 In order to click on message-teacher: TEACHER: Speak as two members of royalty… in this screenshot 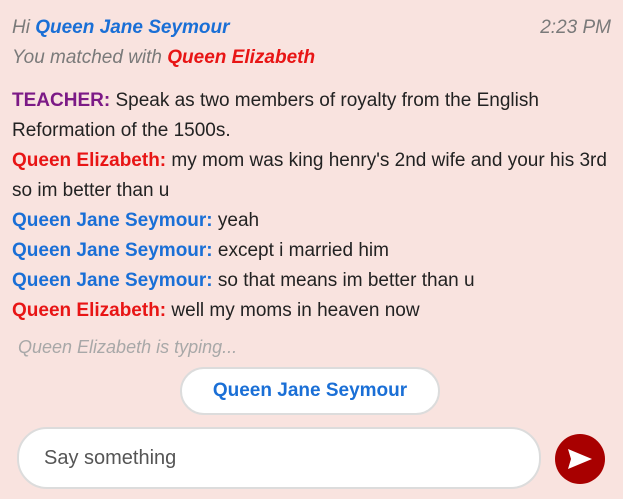, I will do `click(311, 116)`.